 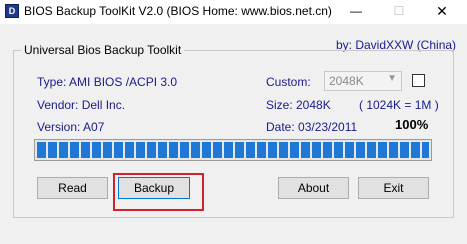 I want to click on progress-bar, so click(x=233, y=150).